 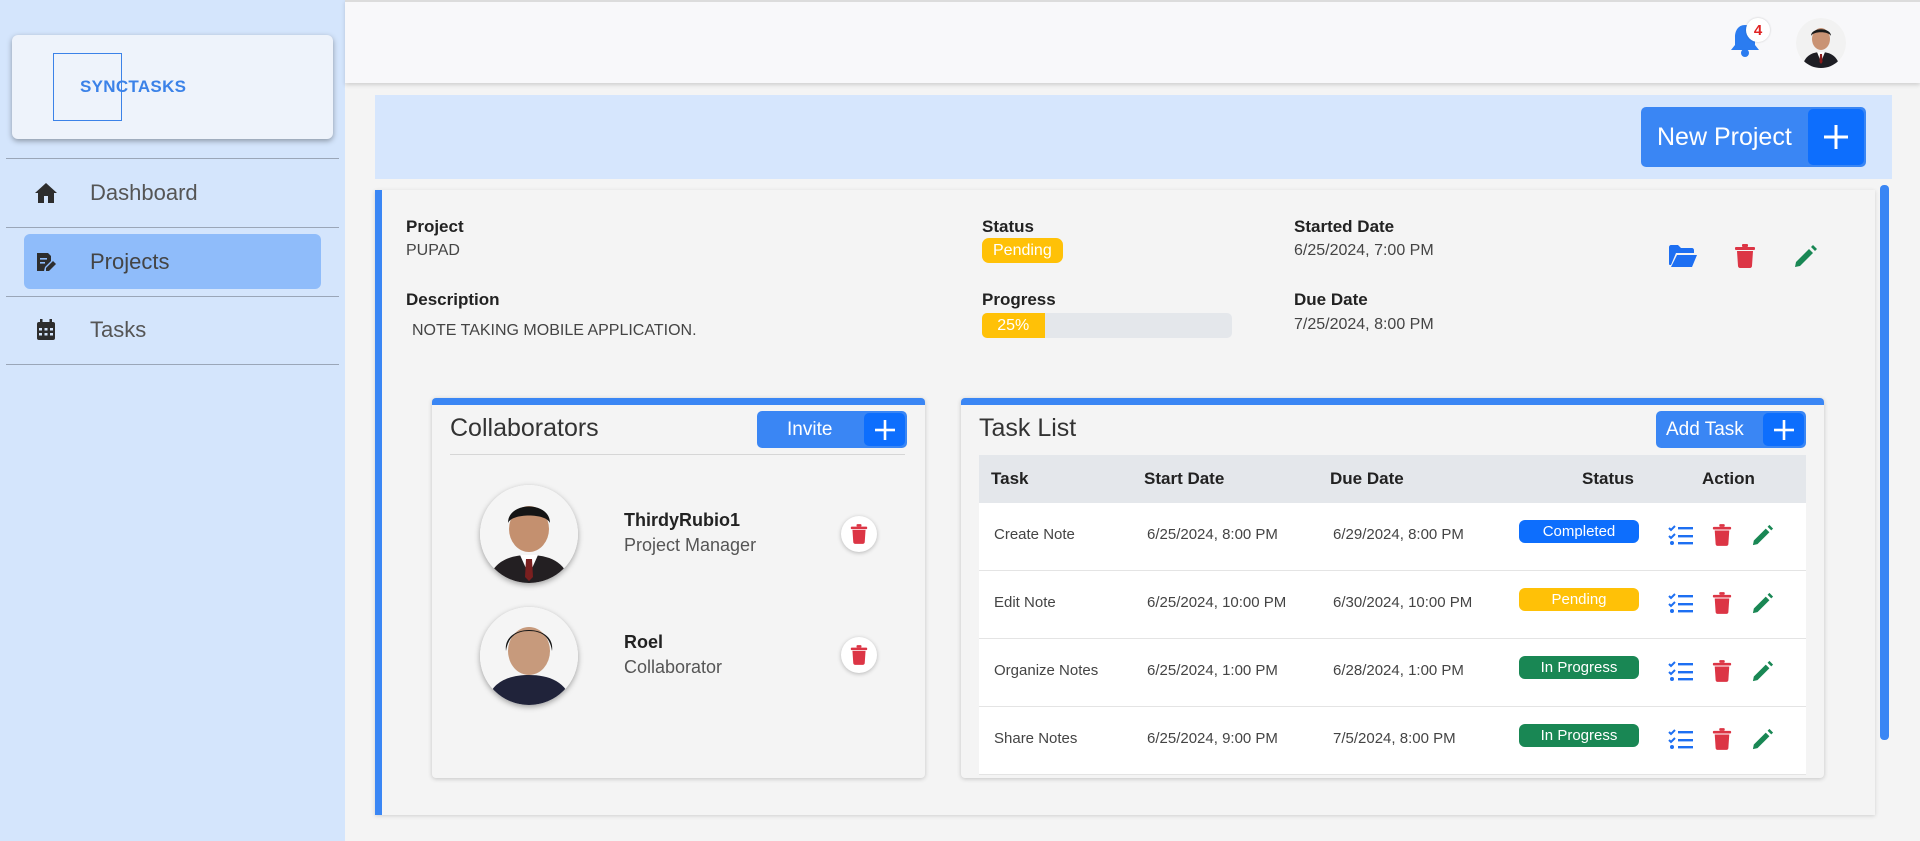 I want to click on task-due-date: 7/5/2024, 8:00 PM, so click(x=1394, y=738).